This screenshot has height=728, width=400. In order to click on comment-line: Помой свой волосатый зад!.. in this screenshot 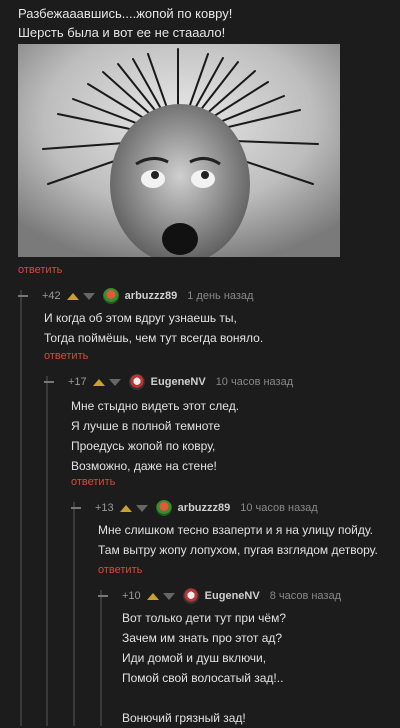, I will do `click(203, 678)`.